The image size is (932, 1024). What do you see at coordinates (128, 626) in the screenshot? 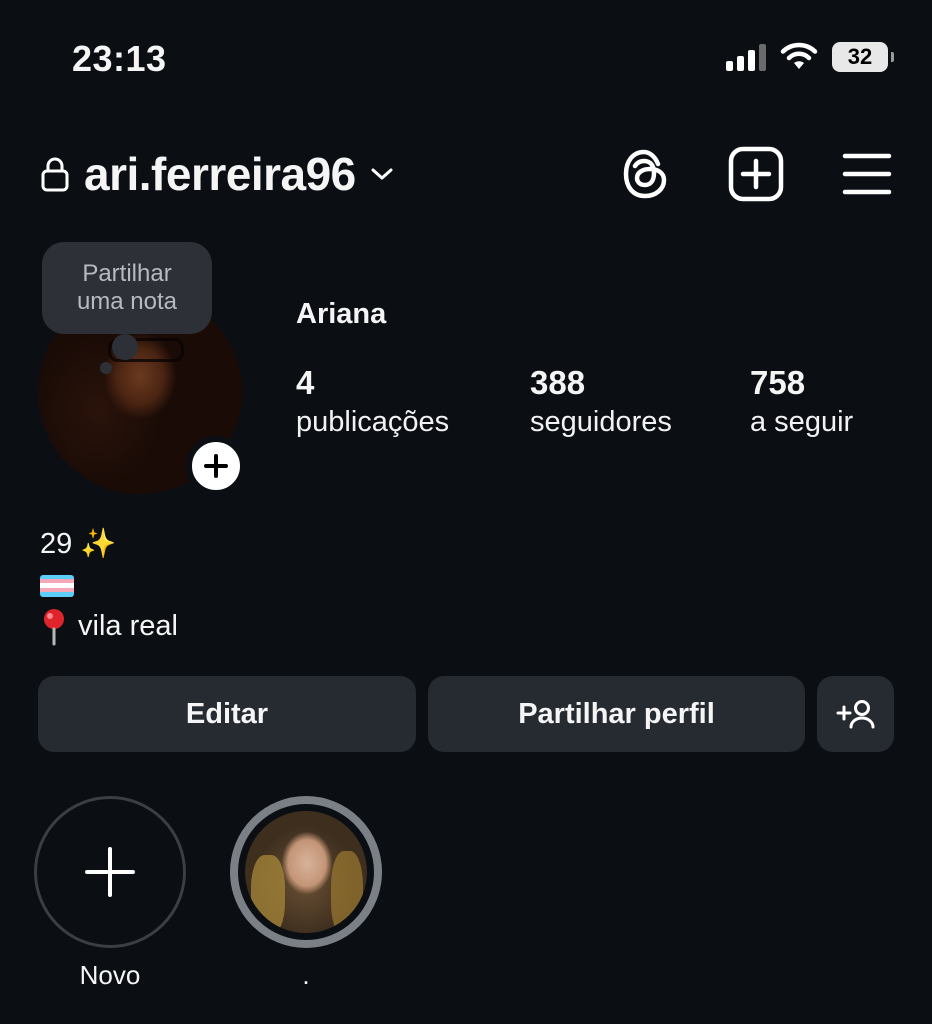
I see `bio-location-text: vila real` at bounding box center [128, 626].